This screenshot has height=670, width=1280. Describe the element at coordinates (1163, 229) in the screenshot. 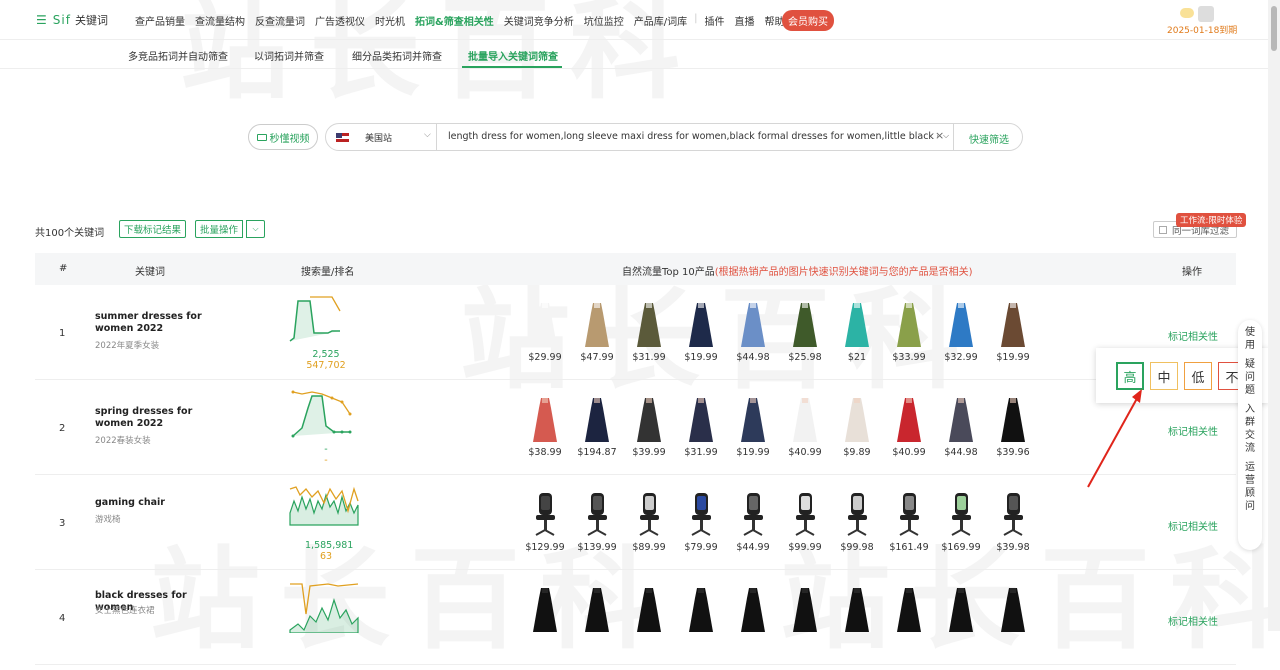

I see `checkbox` at that location.